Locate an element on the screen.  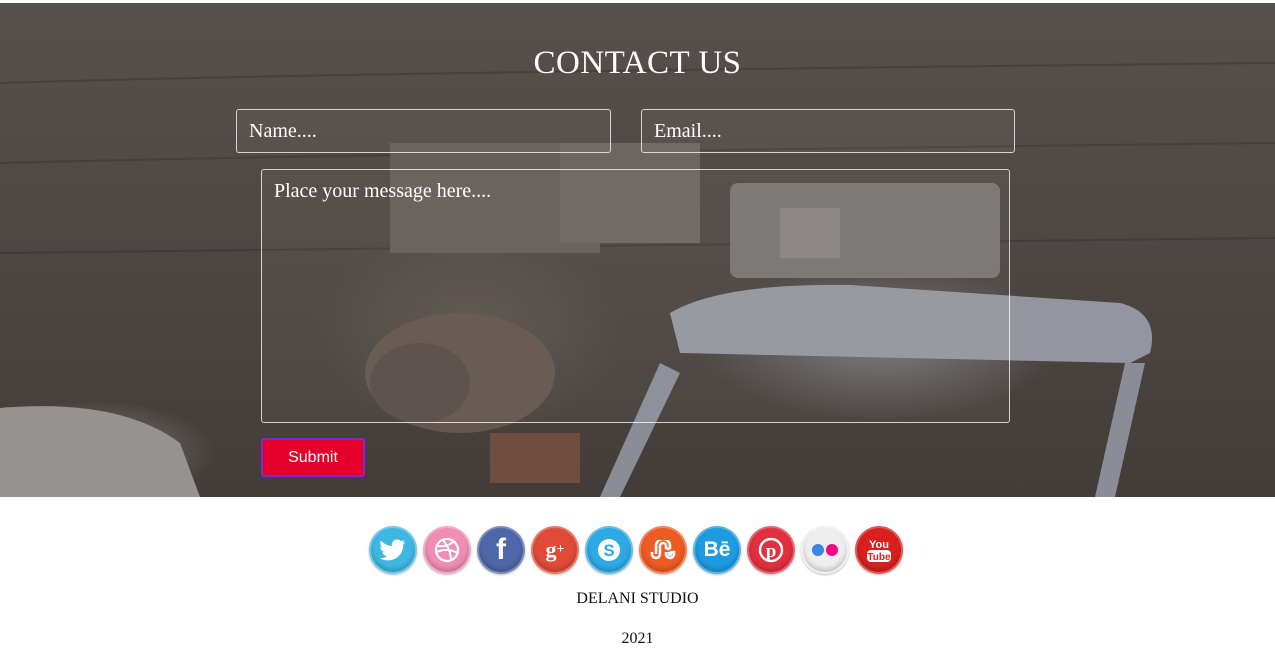
social-links: f g + S Bē p You Tube is located at coordinates (636, 550).